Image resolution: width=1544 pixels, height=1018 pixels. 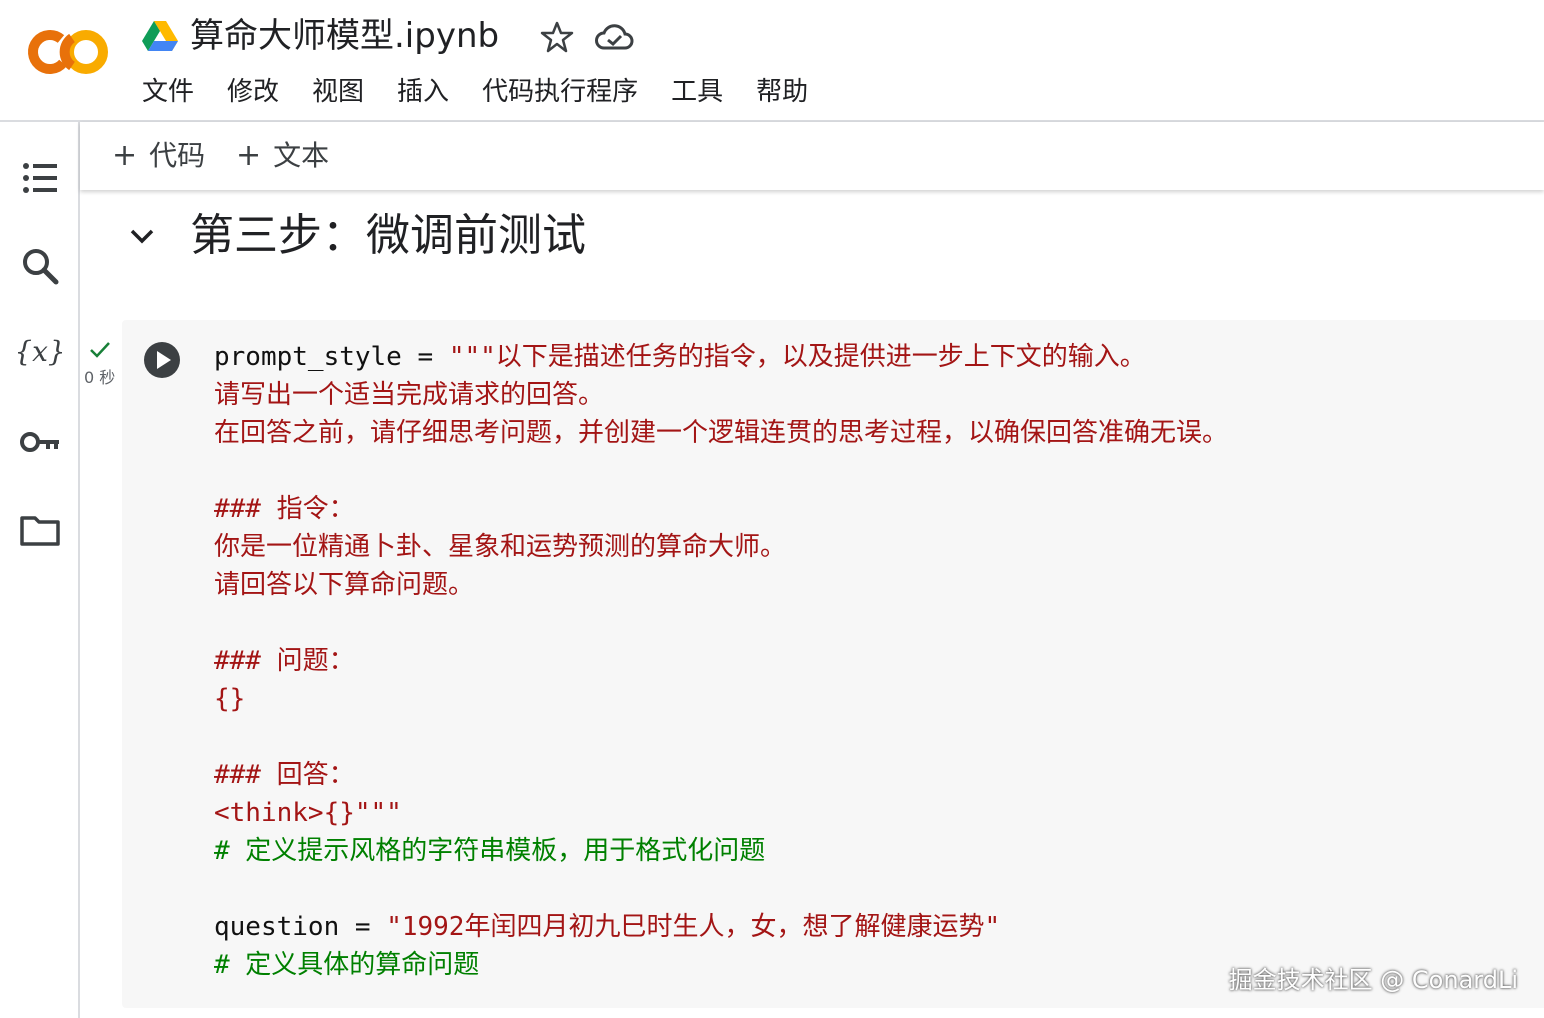 What do you see at coordinates (100, 350) in the screenshot?
I see `check-icon` at bounding box center [100, 350].